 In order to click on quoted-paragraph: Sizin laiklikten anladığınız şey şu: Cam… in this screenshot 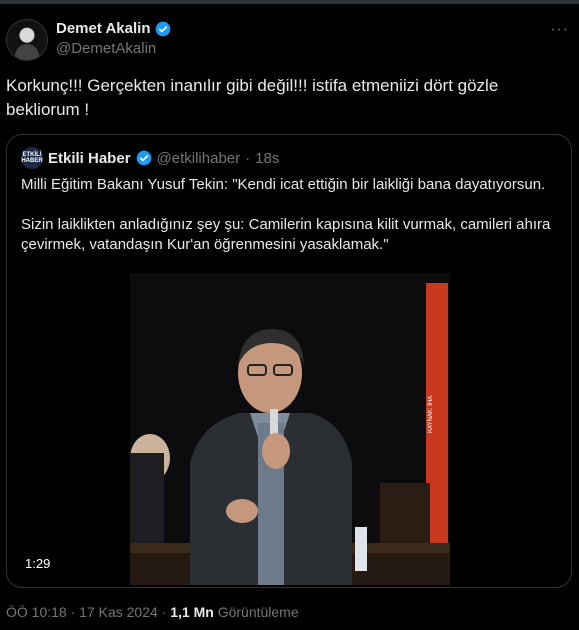, I will do `click(286, 234)`.